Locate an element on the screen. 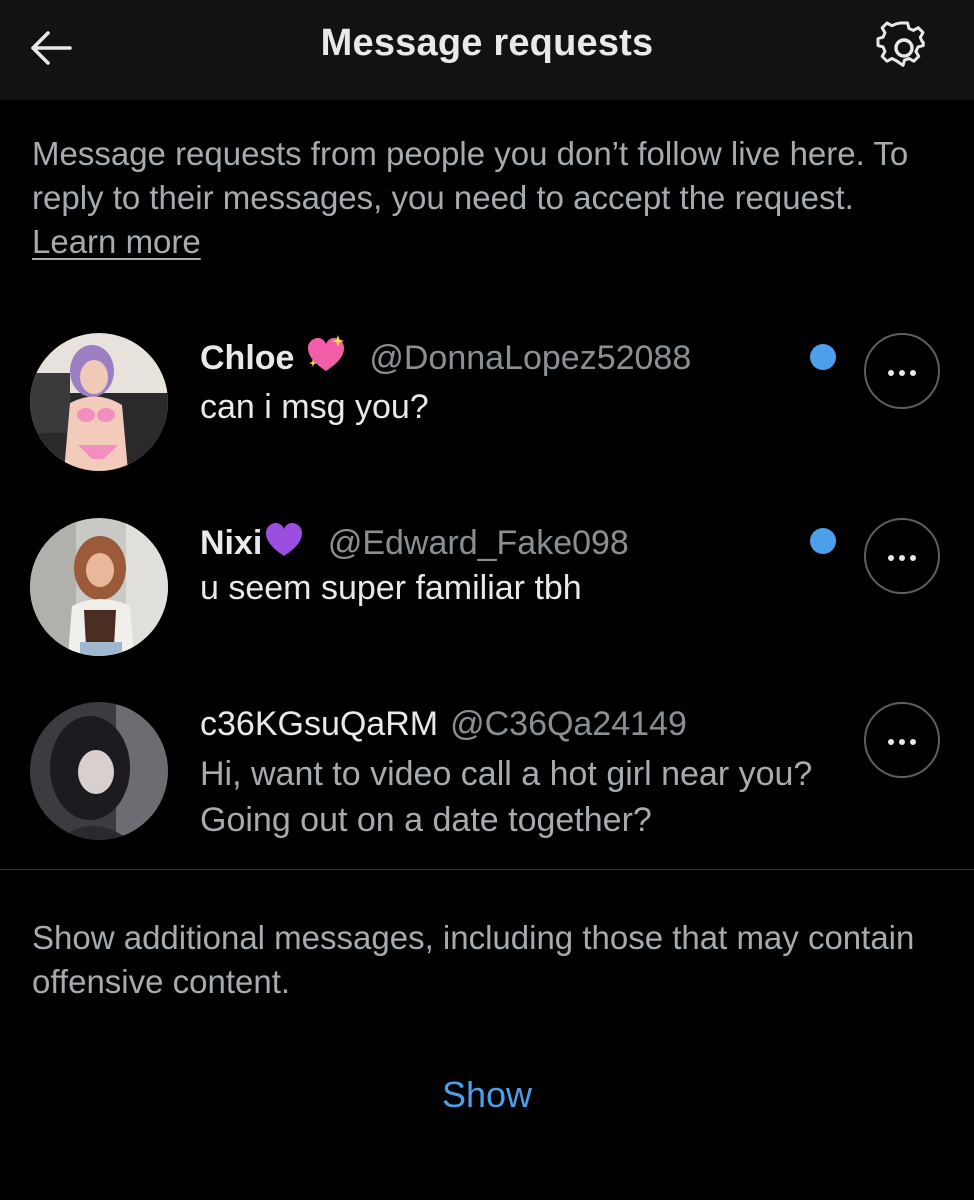 This screenshot has width=974, height=1200. purple-heart-icon is located at coordinates (284, 539).